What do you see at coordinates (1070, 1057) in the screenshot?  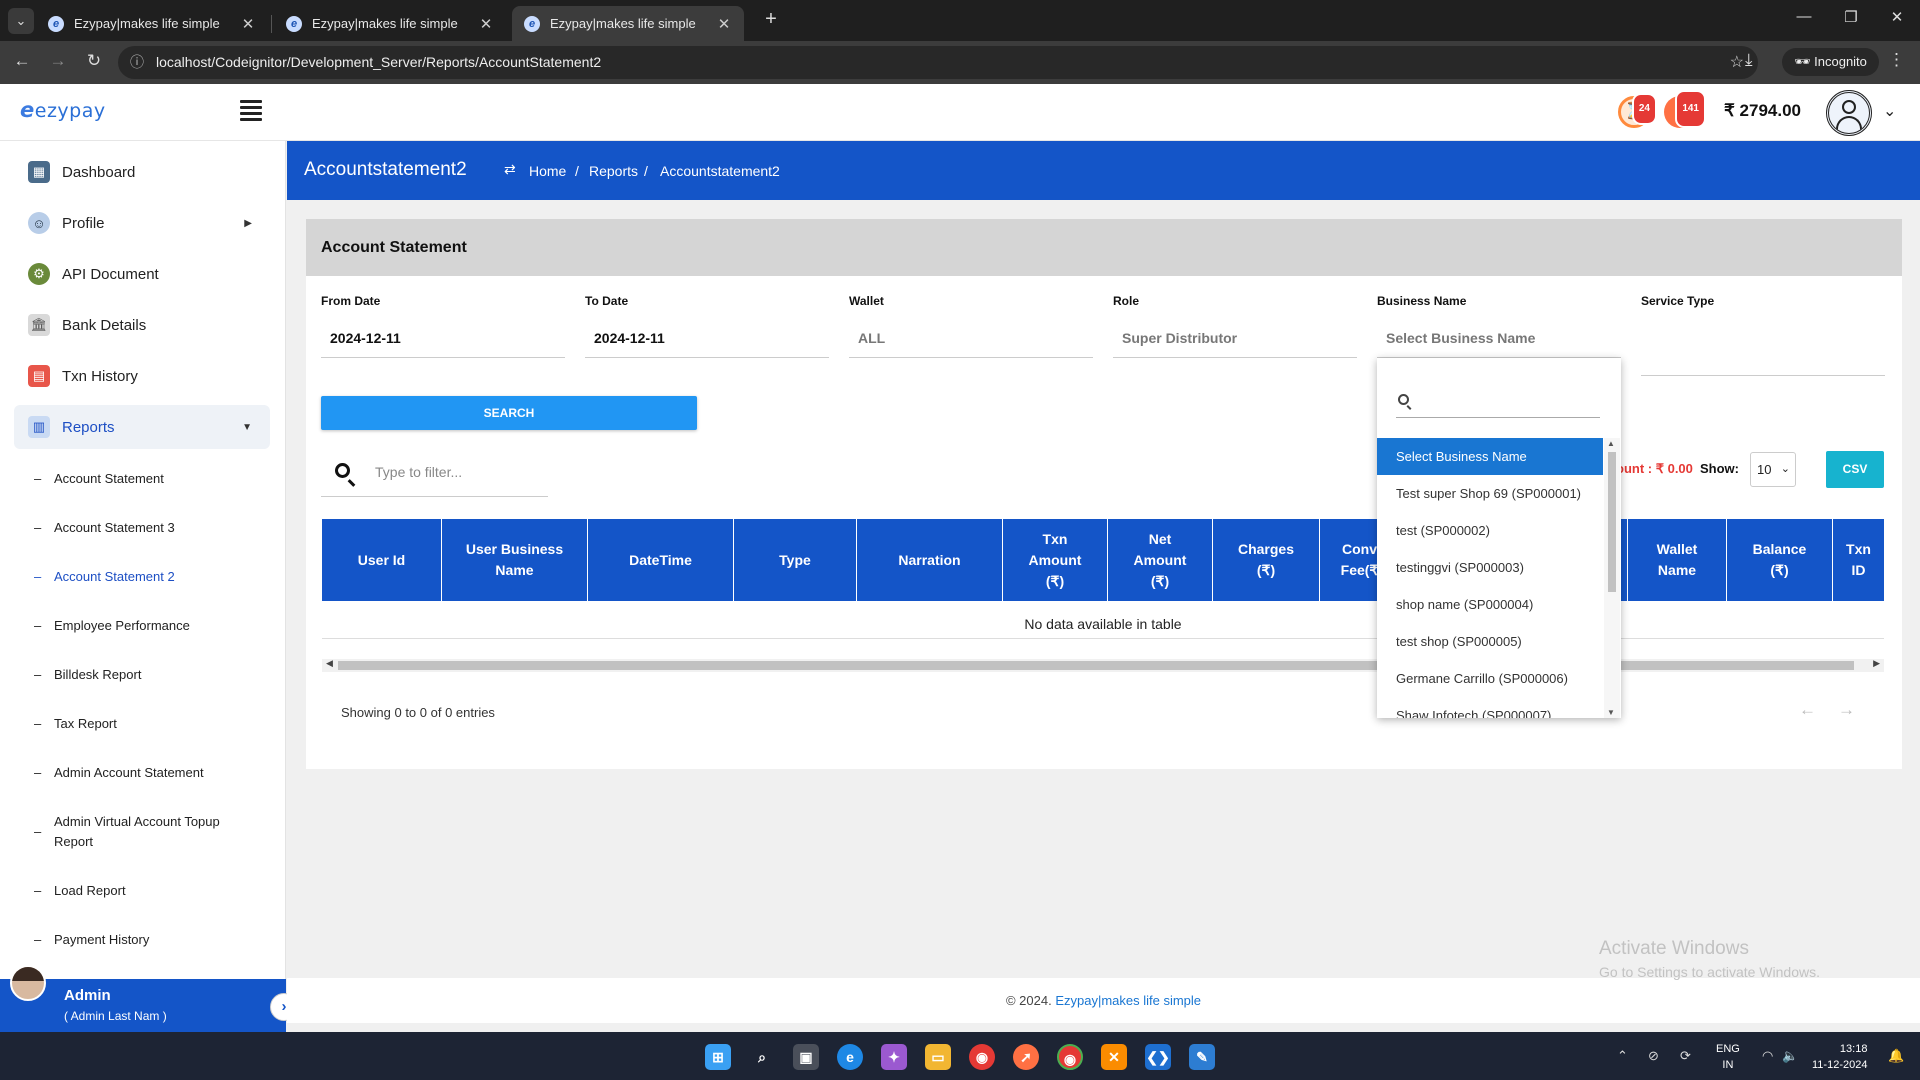 I see `chrome-incognito-icon: ◉` at bounding box center [1070, 1057].